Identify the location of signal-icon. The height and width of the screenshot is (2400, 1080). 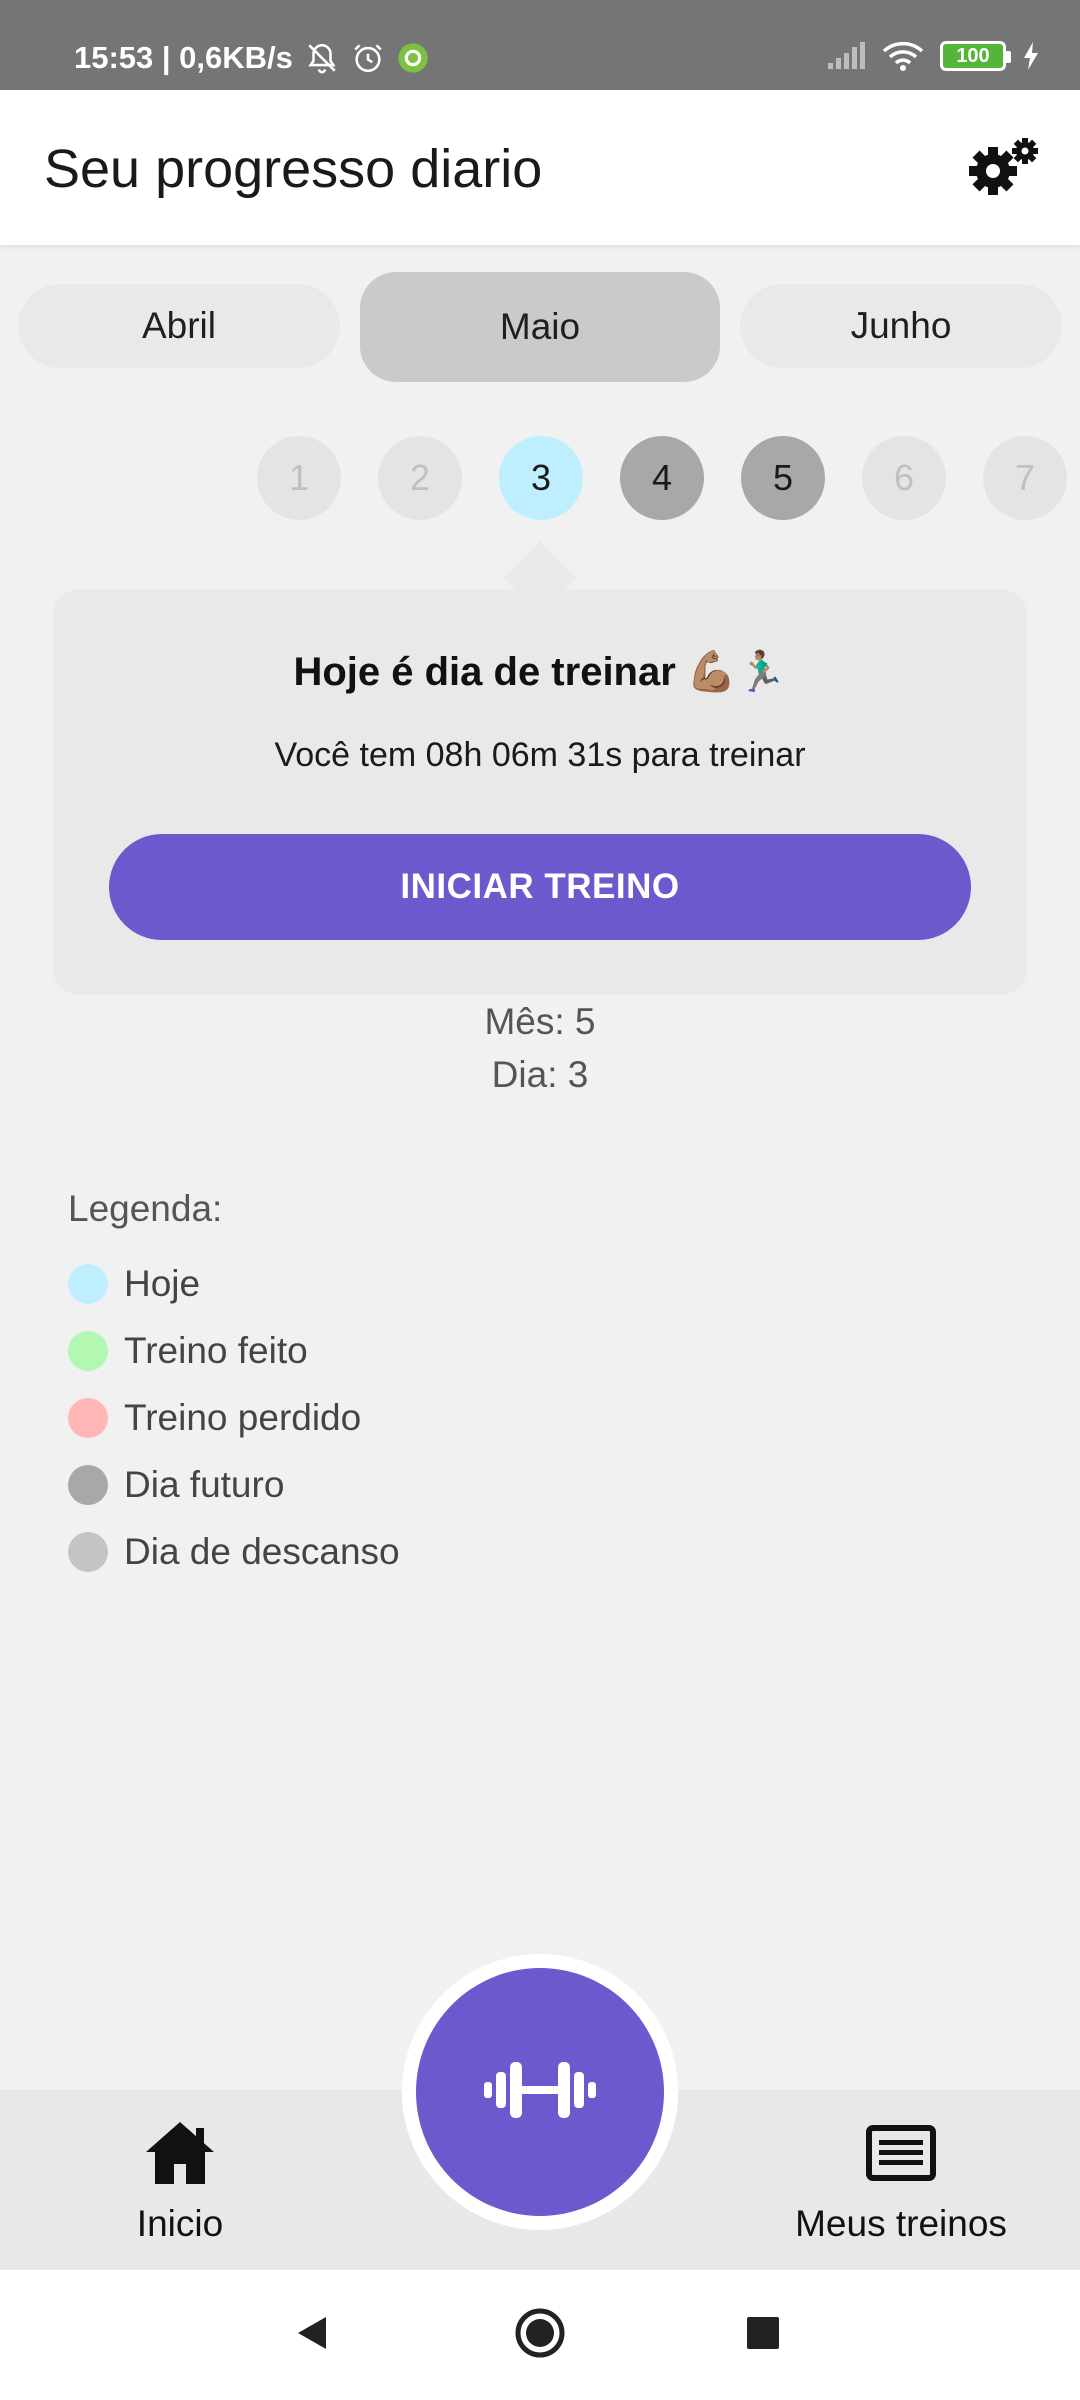
(846, 56).